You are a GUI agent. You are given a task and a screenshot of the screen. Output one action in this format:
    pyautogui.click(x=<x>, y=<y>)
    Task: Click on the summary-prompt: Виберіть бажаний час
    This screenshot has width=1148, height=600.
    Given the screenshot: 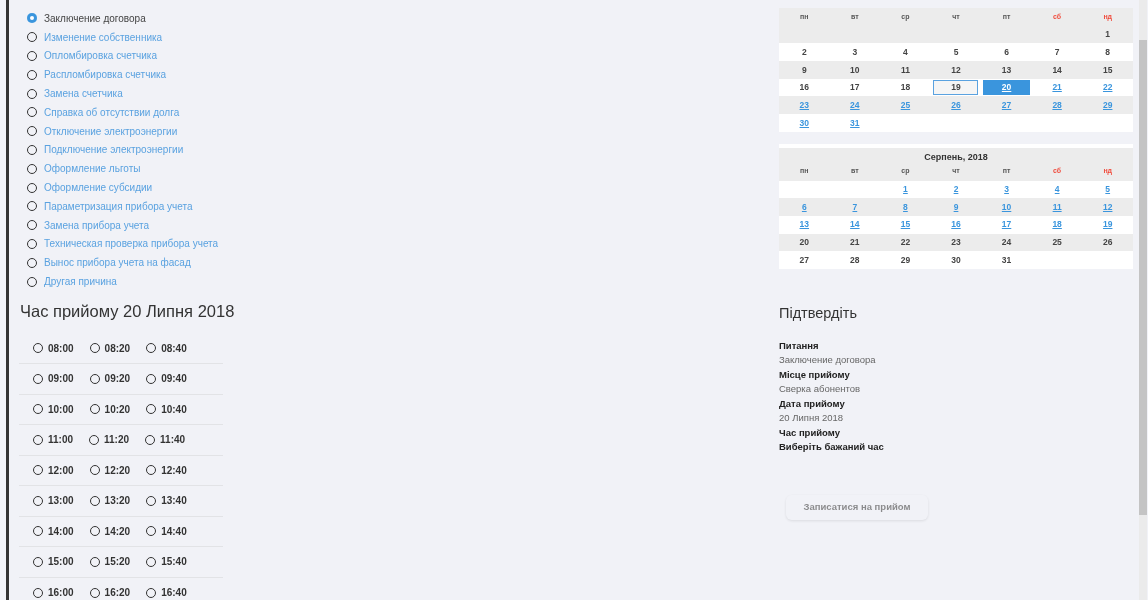 What is the action you would take?
    pyautogui.click(x=832, y=447)
    